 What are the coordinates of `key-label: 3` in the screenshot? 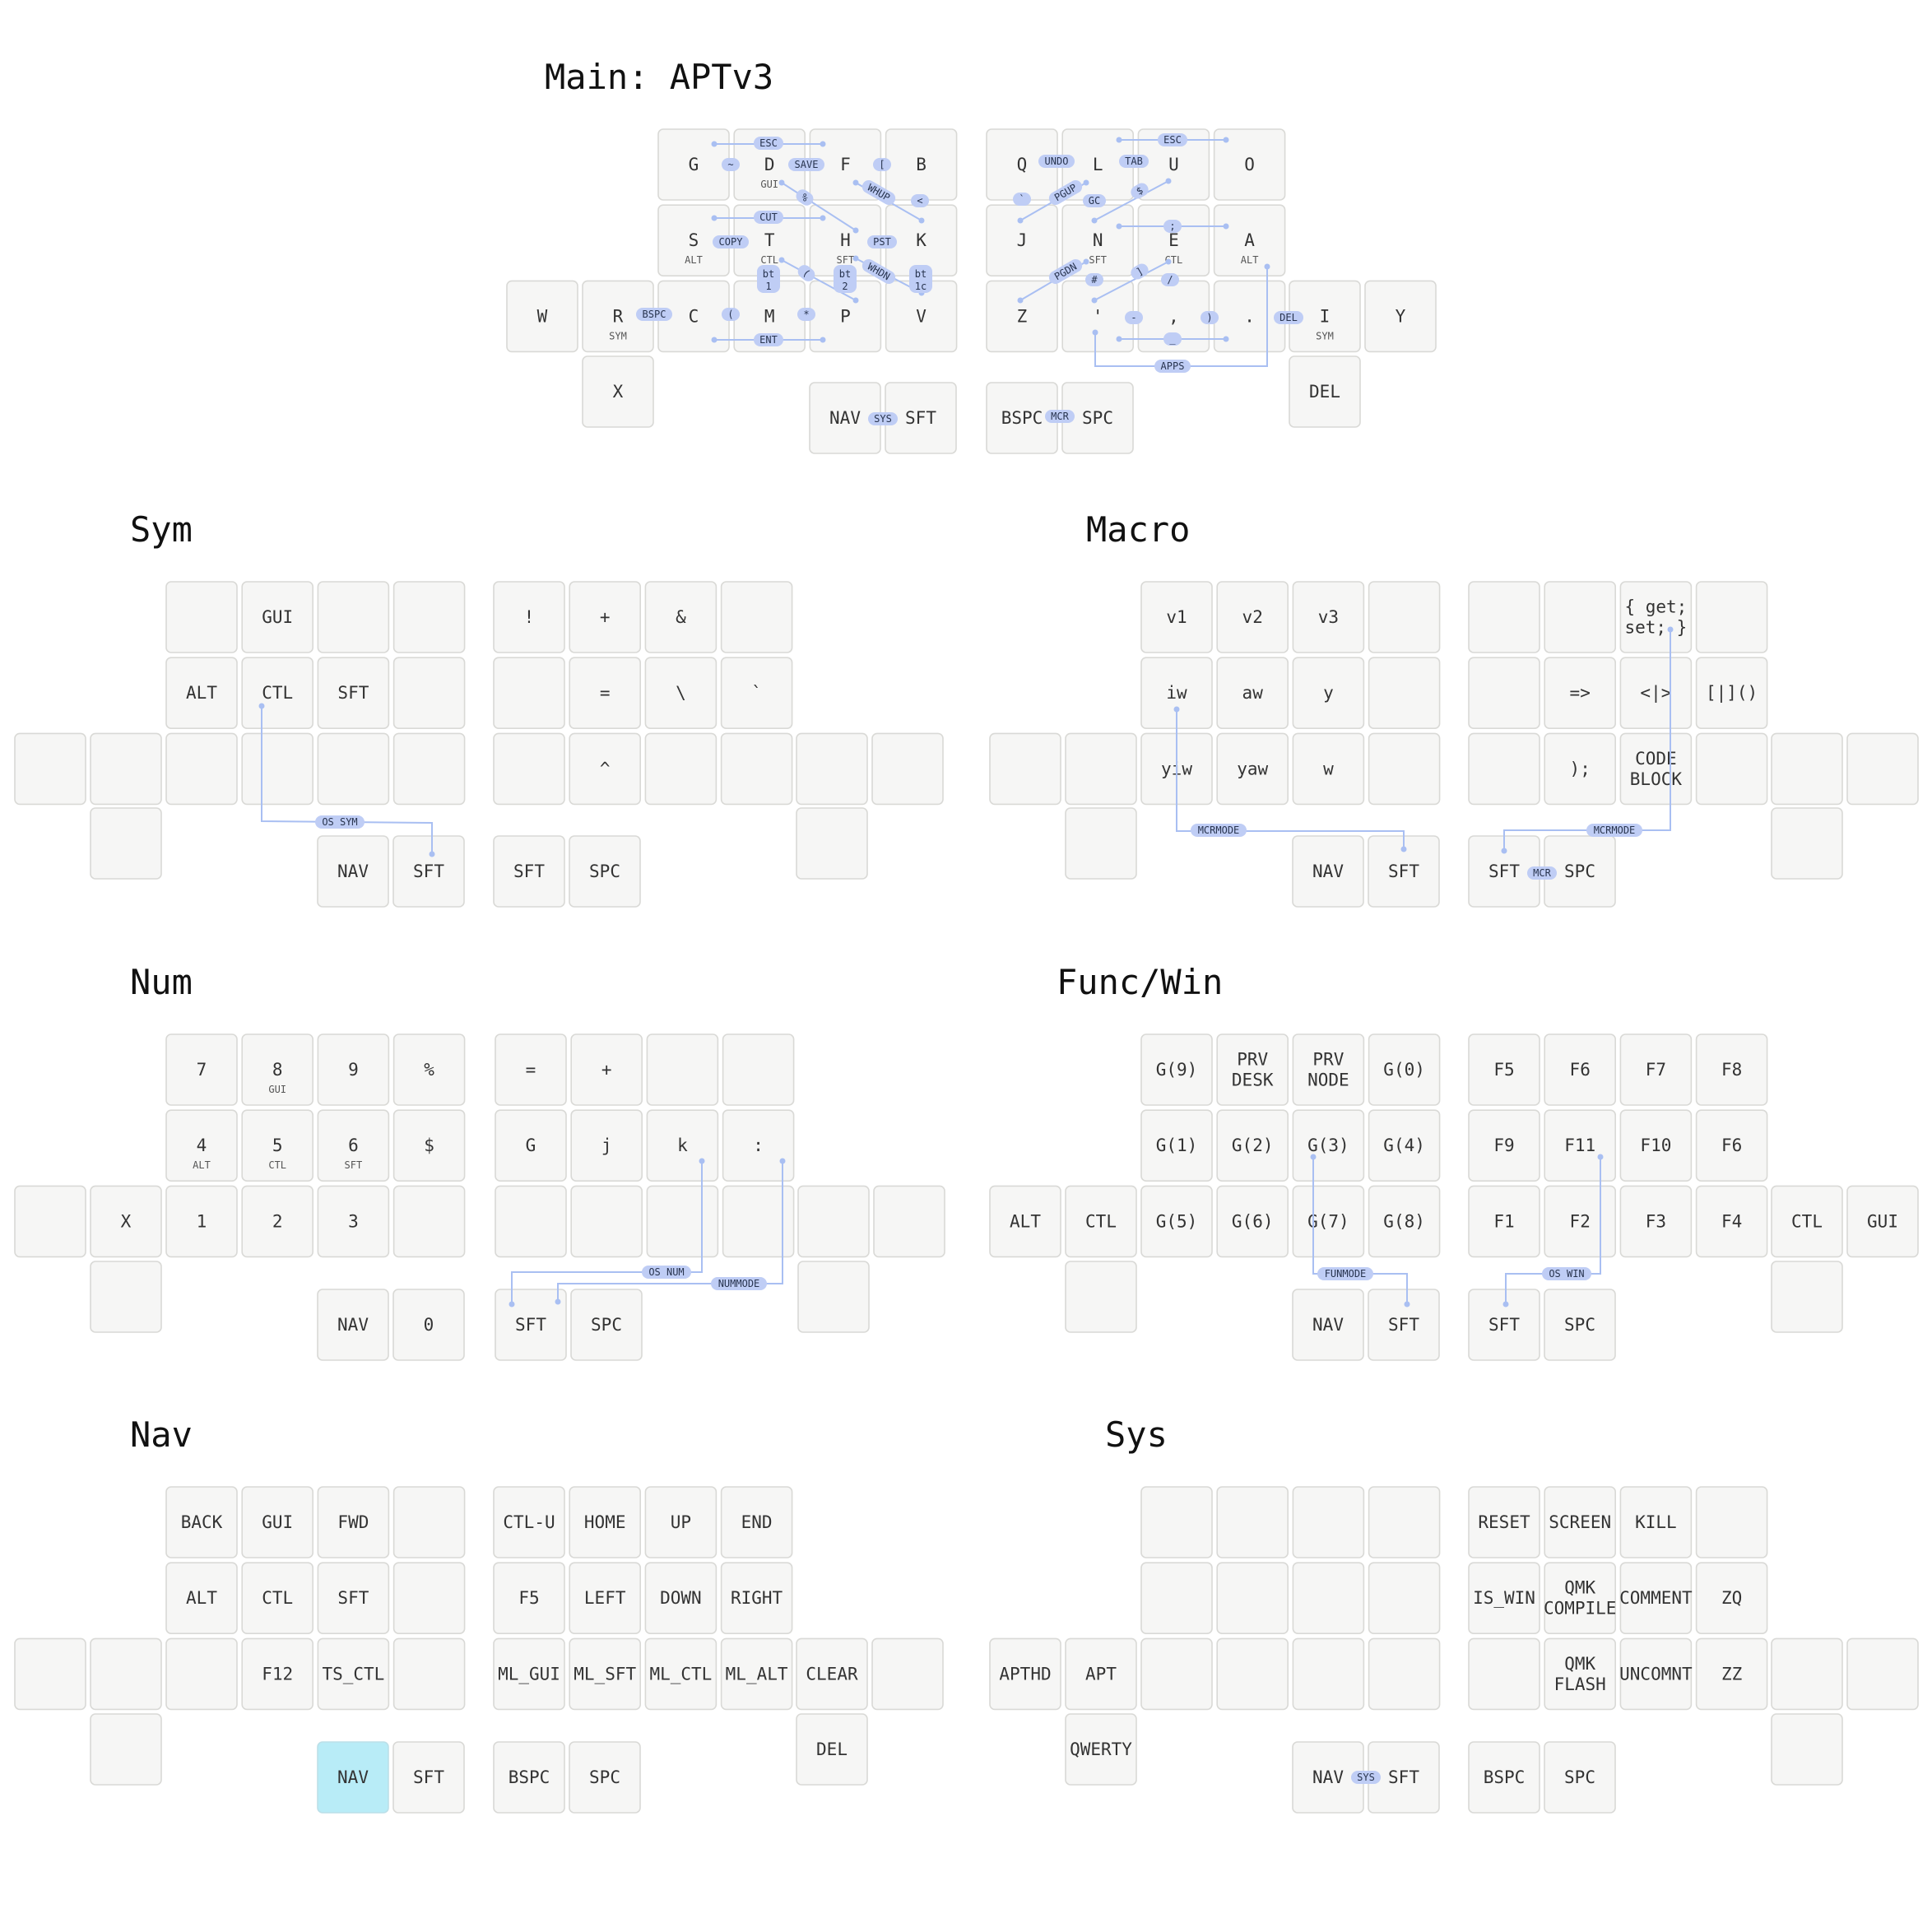 It's located at (353, 1221).